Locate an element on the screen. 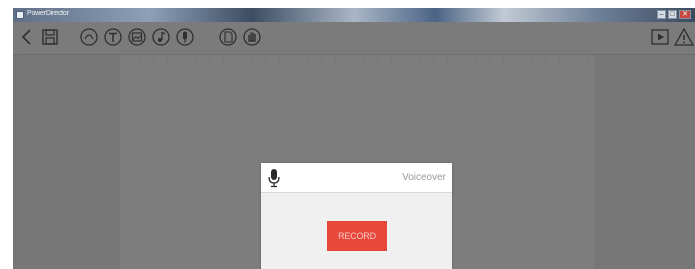 The height and width of the screenshot is (269, 695). hand-icon is located at coordinates (252, 37).